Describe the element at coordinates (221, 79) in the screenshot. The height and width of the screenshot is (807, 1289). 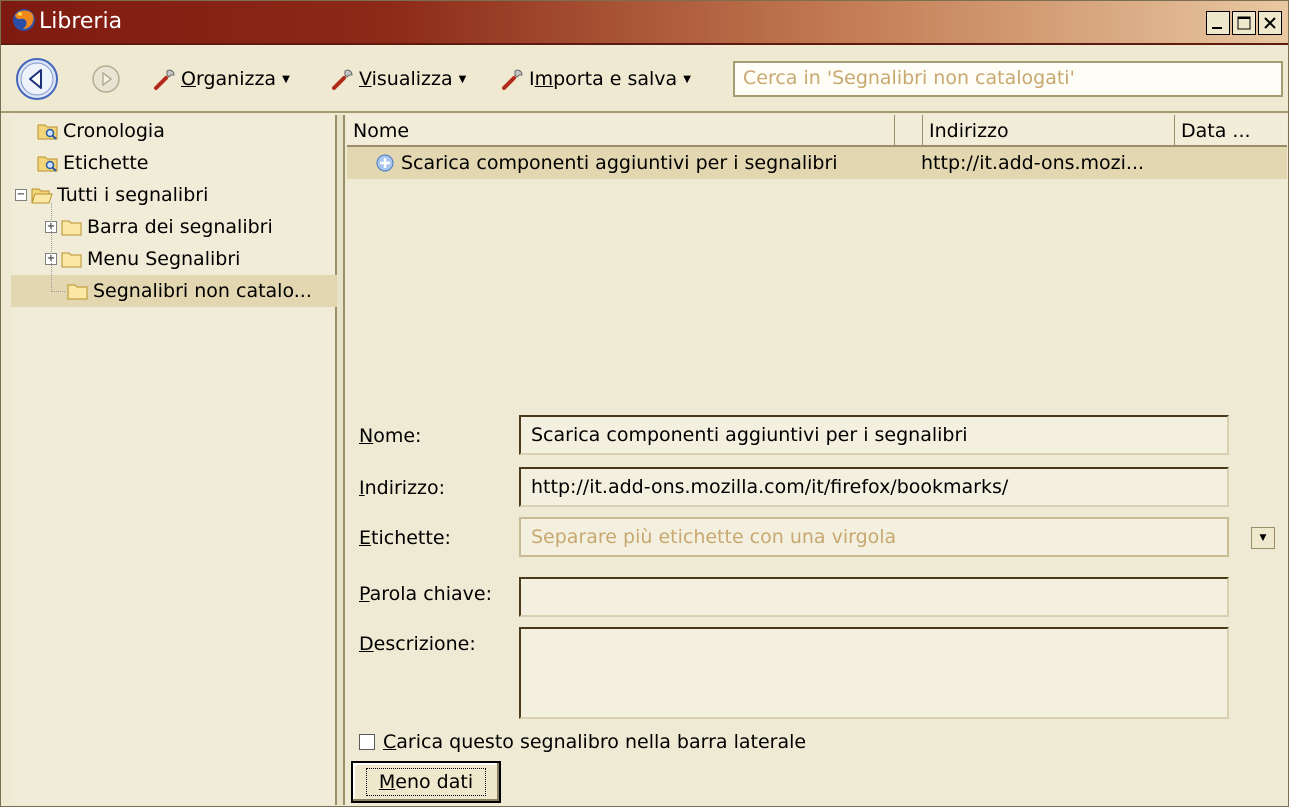
I see `organizza-menu: Organizza ▼` at that location.